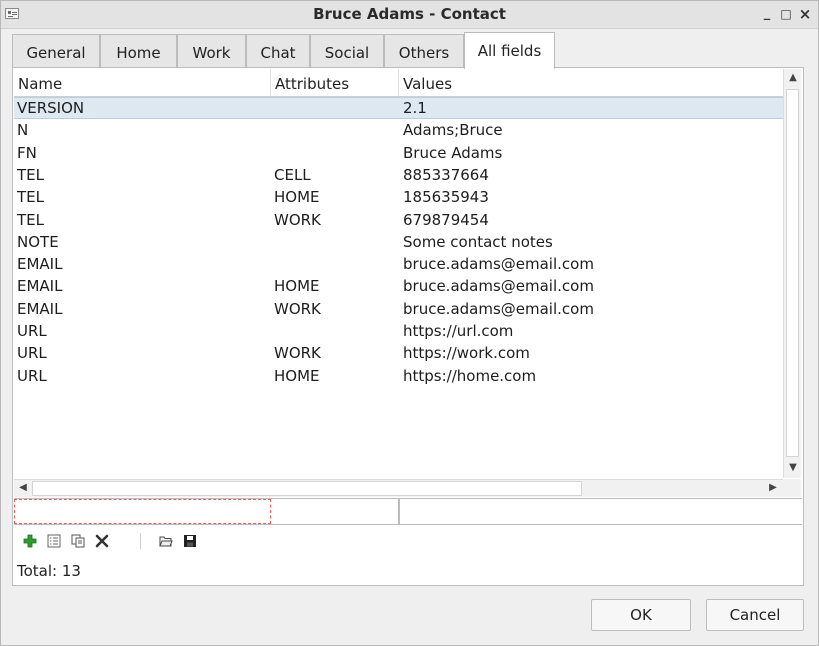 This screenshot has height=646, width=819. What do you see at coordinates (398, 376) in the screenshot?
I see `table-row: URL HOME https://home.com` at bounding box center [398, 376].